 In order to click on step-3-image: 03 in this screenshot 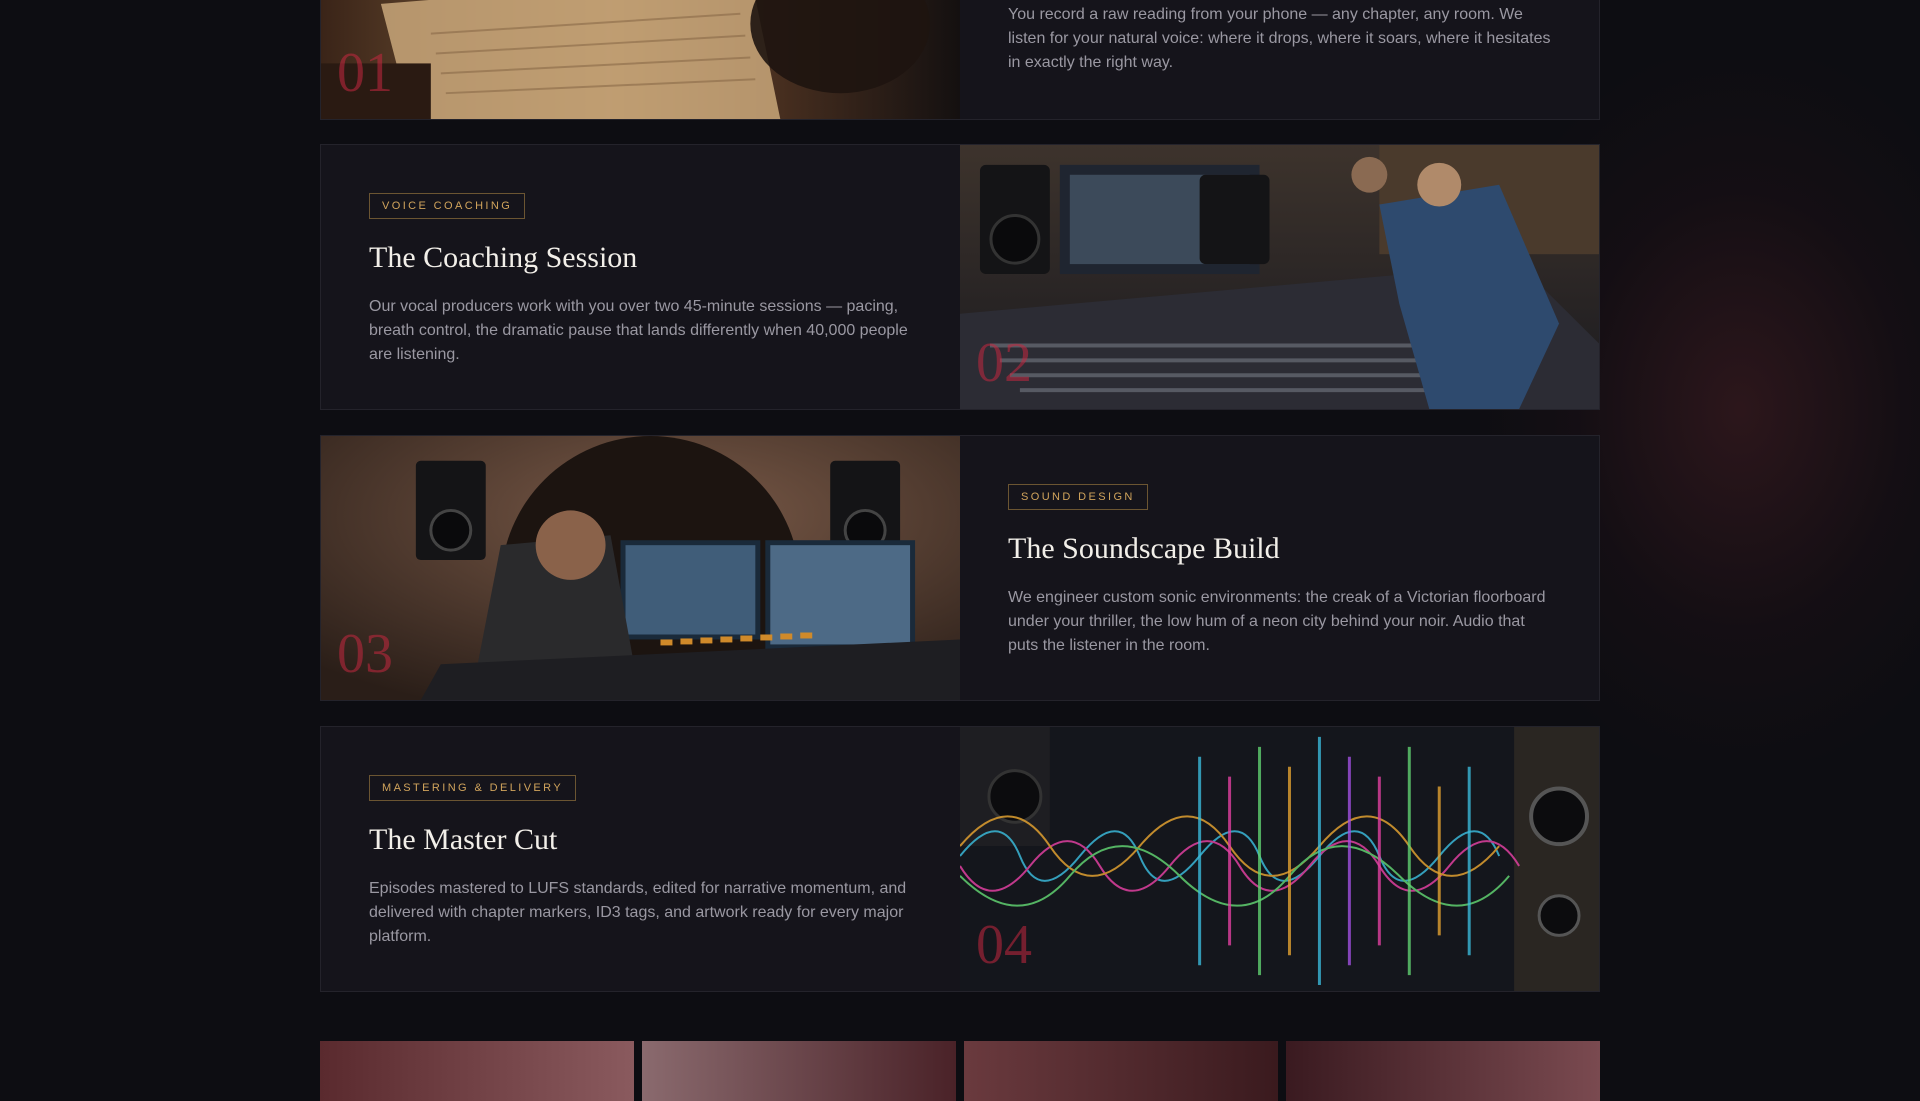, I will do `click(640, 568)`.